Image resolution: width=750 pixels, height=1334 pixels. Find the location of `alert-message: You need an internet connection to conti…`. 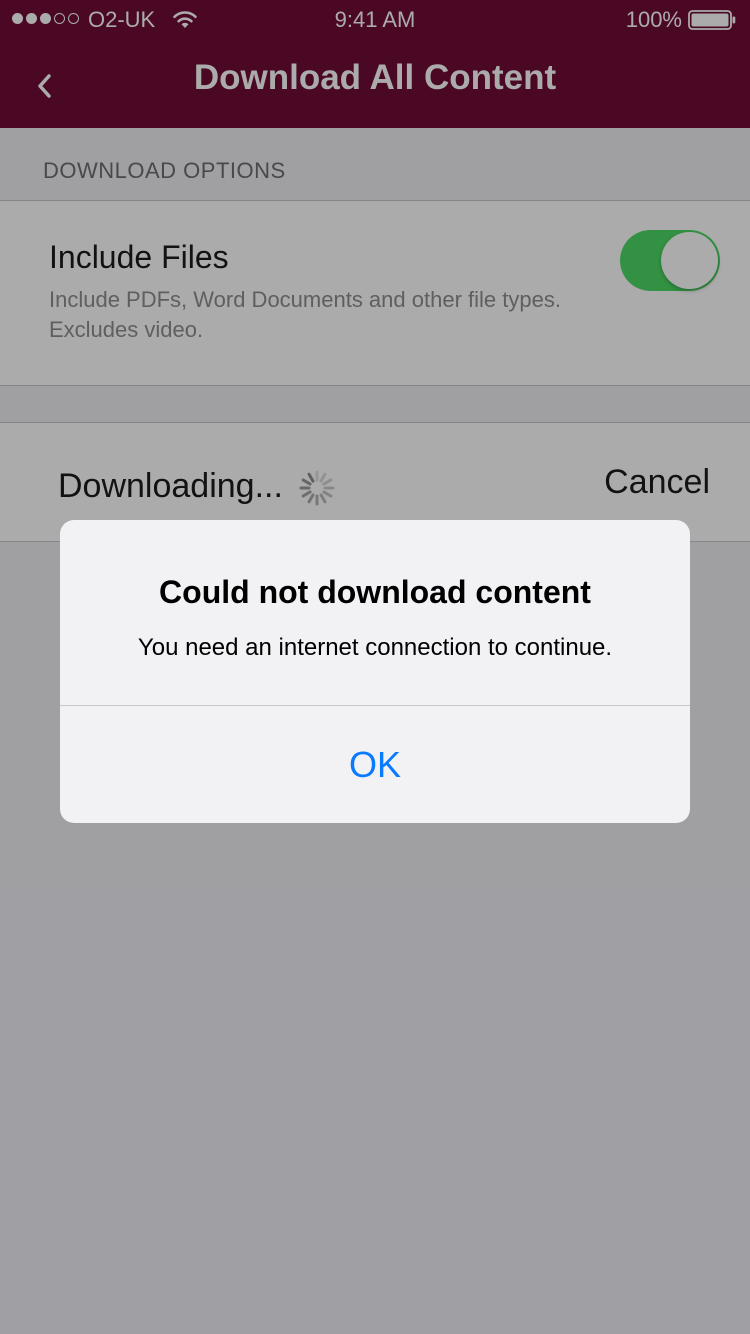

alert-message: You need an internet connection to conti… is located at coordinates (375, 647).